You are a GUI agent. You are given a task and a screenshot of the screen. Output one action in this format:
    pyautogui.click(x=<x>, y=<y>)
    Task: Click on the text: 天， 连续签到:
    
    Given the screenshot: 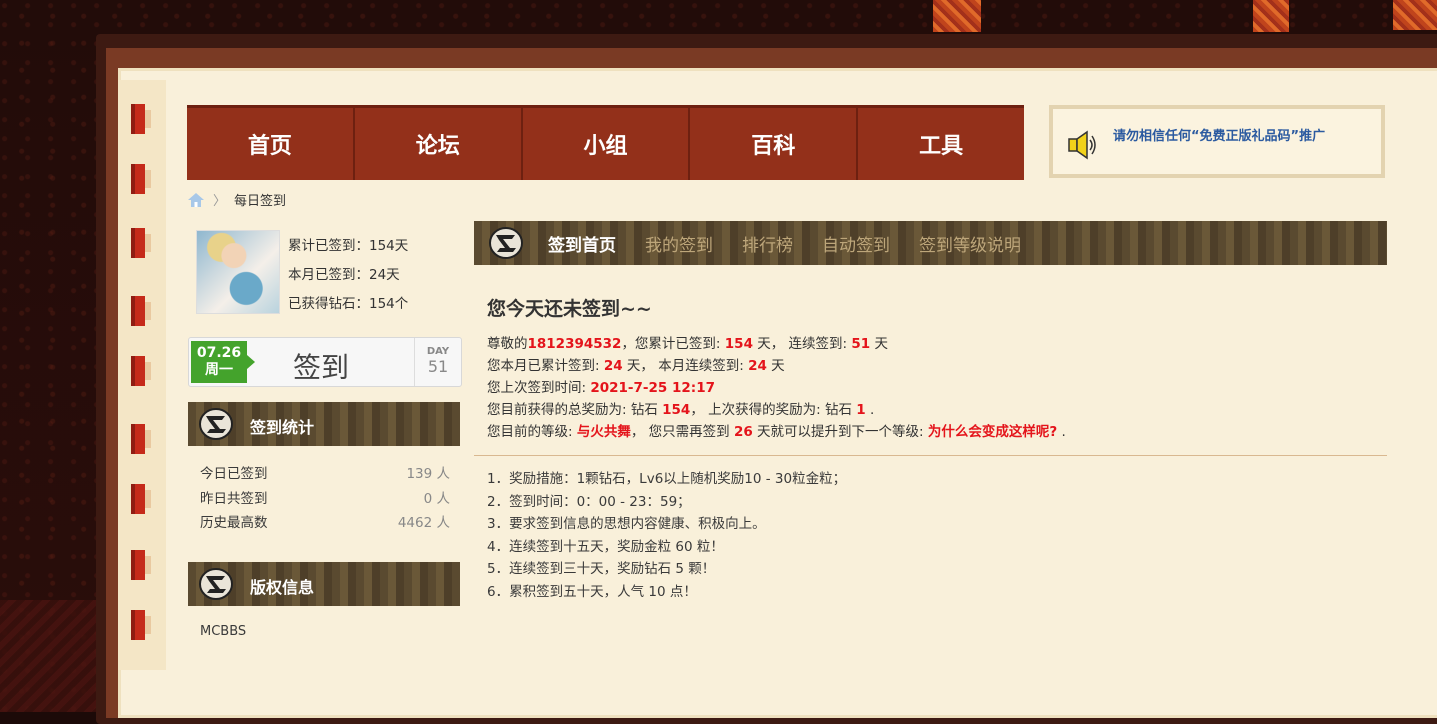 What is the action you would take?
    pyautogui.click(x=802, y=344)
    